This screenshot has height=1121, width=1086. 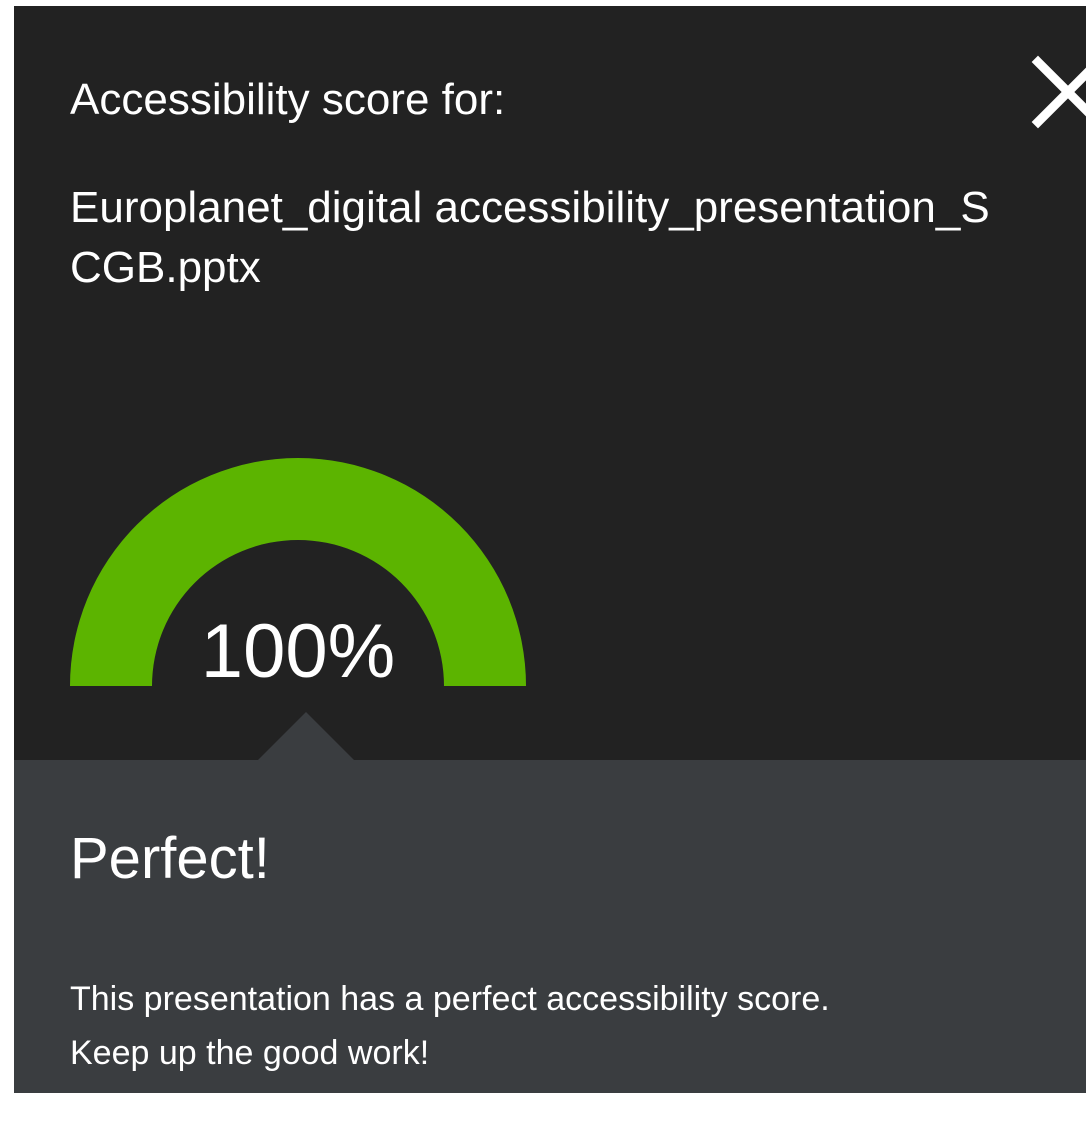 I want to click on close-button, so click(x=1057, y=92).